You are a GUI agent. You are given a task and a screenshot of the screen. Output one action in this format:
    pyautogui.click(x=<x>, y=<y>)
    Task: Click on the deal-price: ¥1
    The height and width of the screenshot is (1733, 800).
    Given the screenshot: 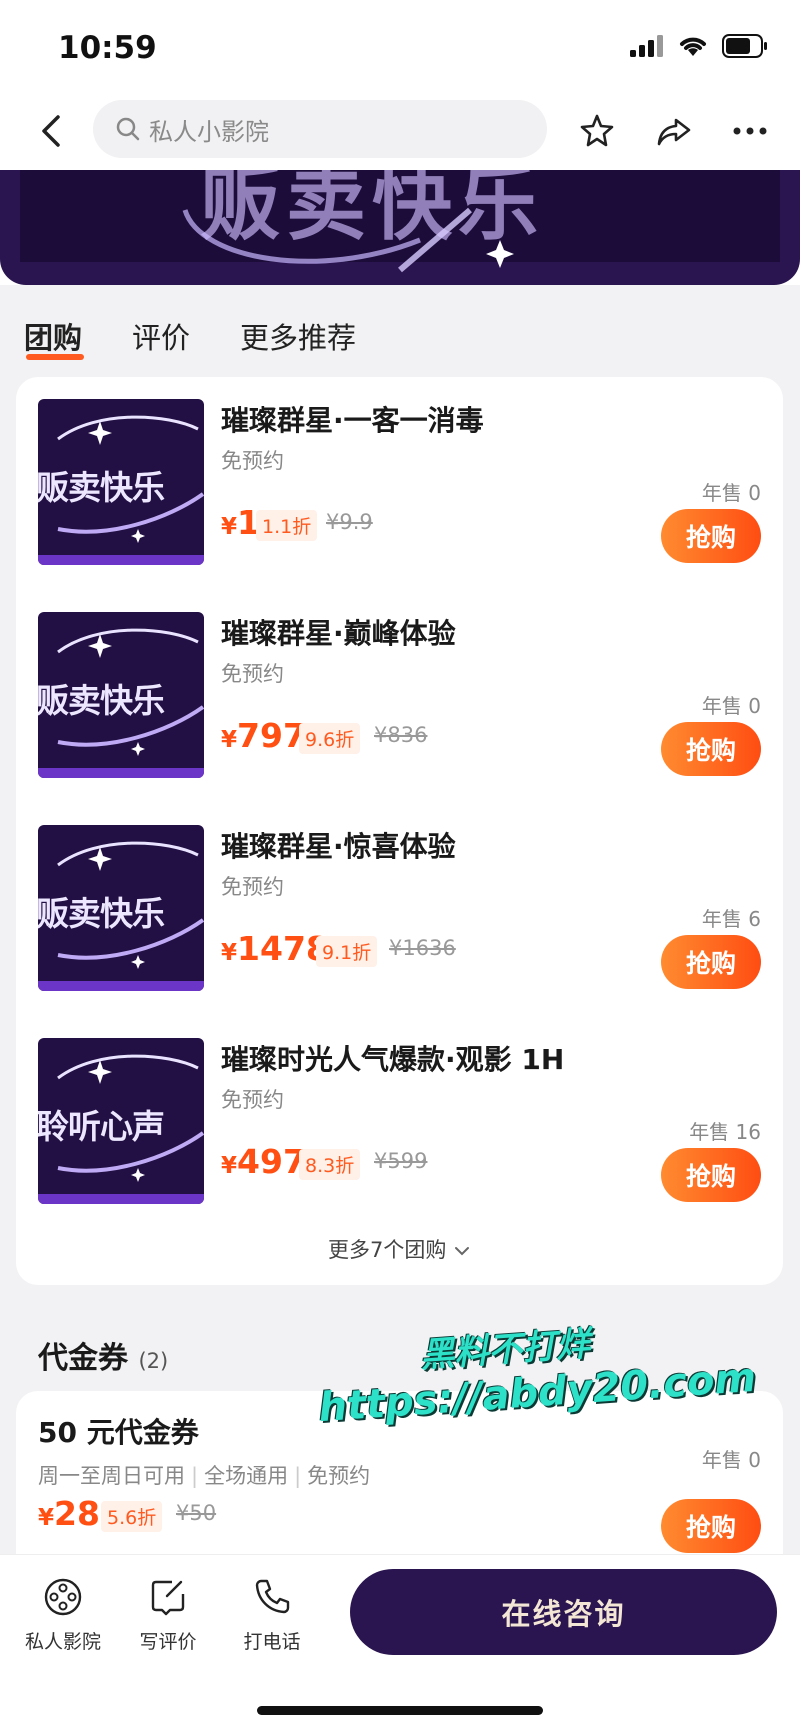 What is the action you would take?
    pyautogui.click(x=240, y=522)
    